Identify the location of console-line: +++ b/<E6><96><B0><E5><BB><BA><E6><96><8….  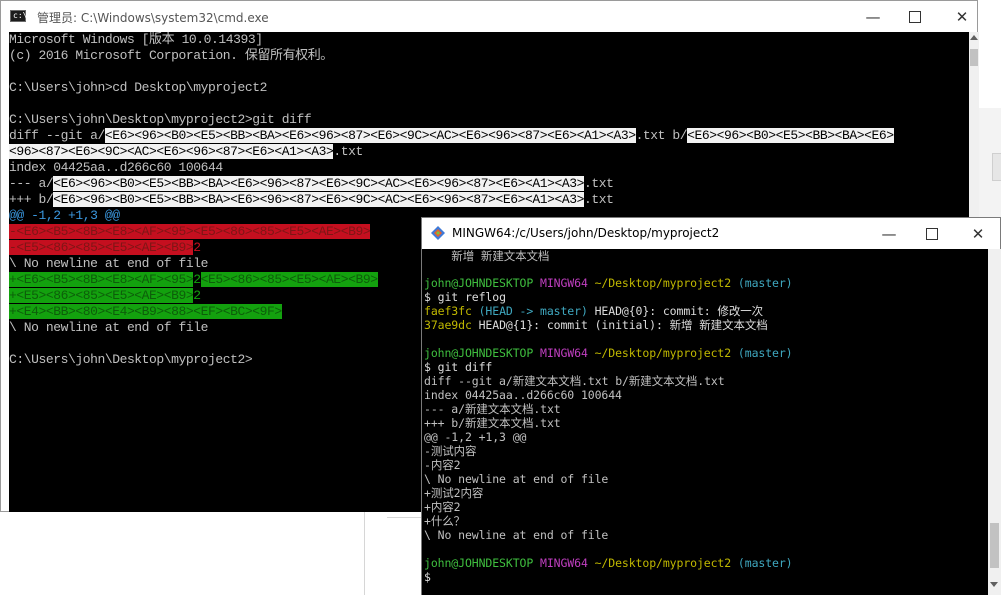
(311, 200).